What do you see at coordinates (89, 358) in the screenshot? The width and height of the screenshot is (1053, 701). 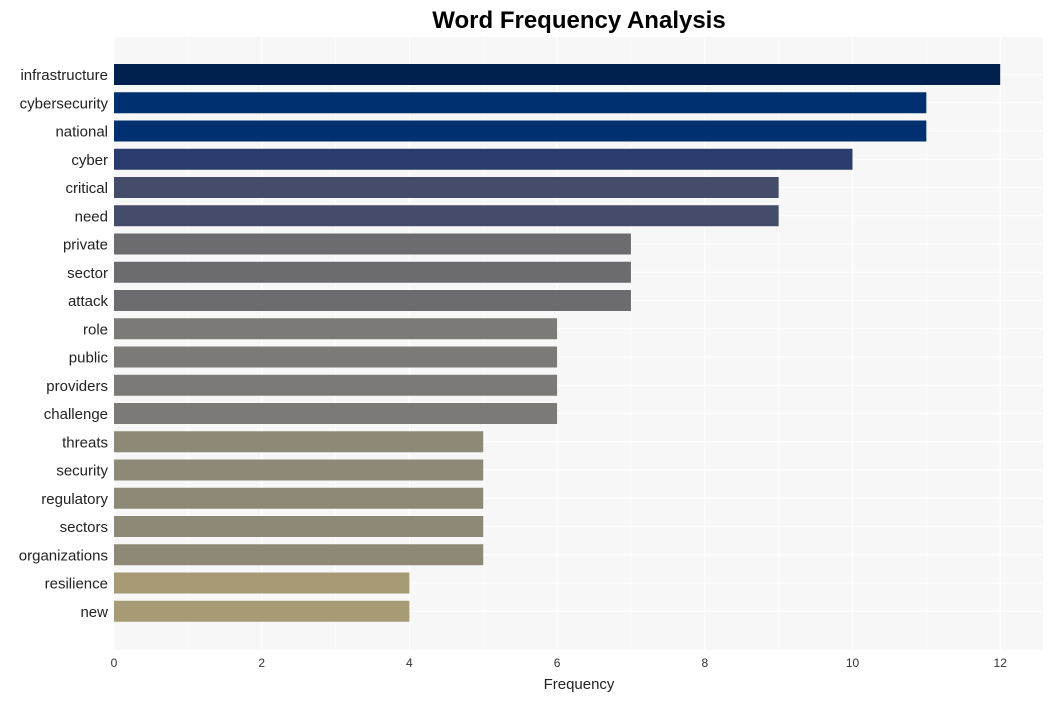 I see `y-tick-label: public` at bounding box center [89, 358].